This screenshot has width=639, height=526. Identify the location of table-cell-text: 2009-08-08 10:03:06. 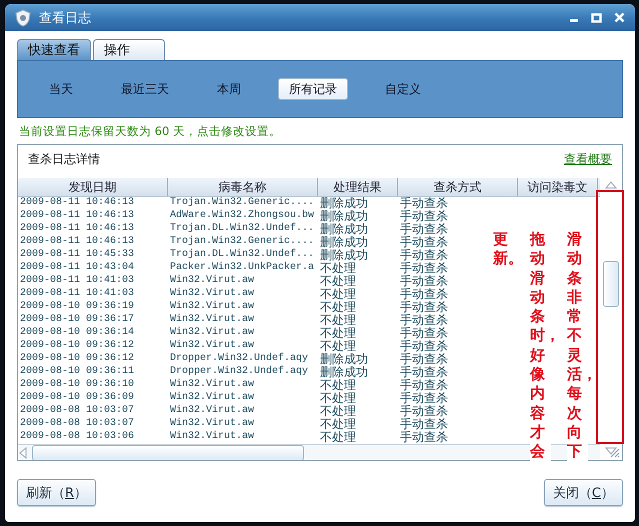
(76, 437).